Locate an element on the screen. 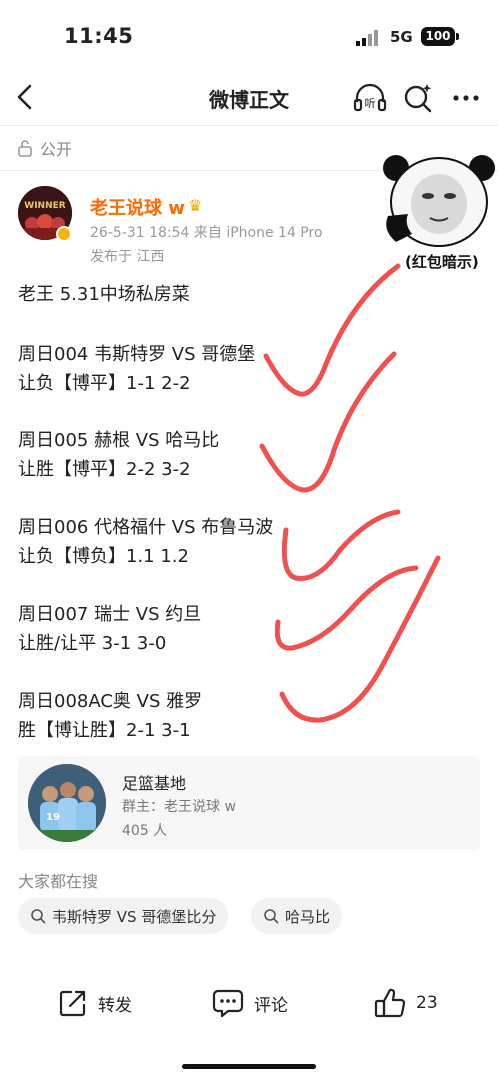 The image size is (498, 1080). search-chip-label: 韦斯特罗 VS 哥德堡比分 is located at coordinates (134, 916).